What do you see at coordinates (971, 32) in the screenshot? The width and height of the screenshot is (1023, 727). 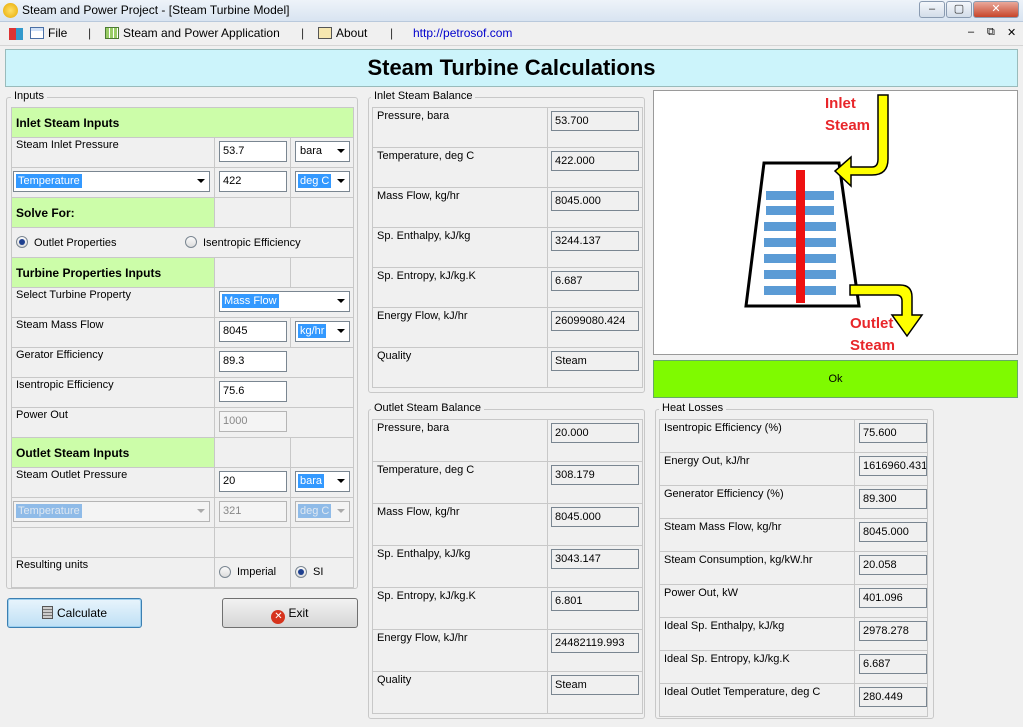 I see `mdi-minimize-button: –` at bounding box center [971, 32].